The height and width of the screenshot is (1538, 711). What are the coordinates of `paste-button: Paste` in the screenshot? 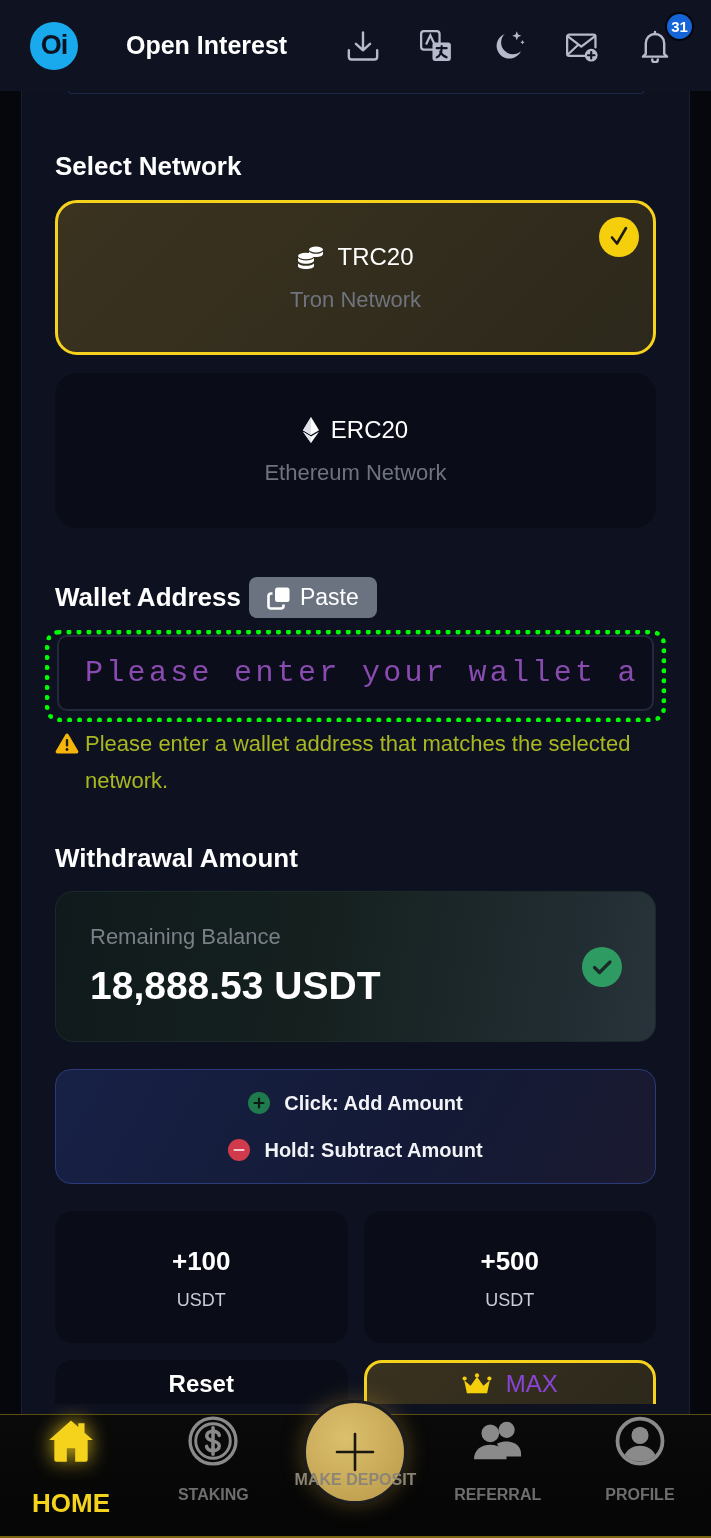 It's located at (312, 597).